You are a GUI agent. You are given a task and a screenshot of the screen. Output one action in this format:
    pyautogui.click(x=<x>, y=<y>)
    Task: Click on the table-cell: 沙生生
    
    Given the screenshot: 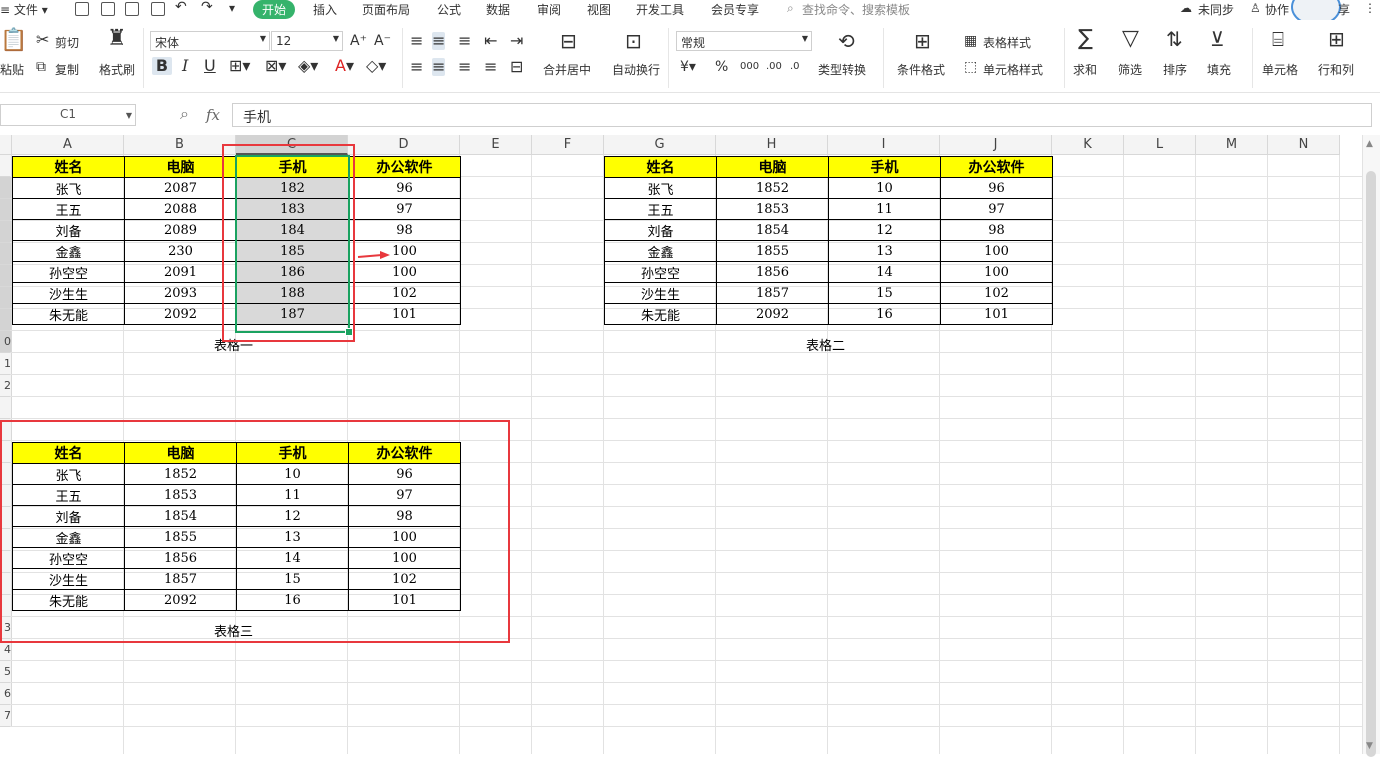 What is the action you would take?
    pyautogui.click(x=68, y=293)
    